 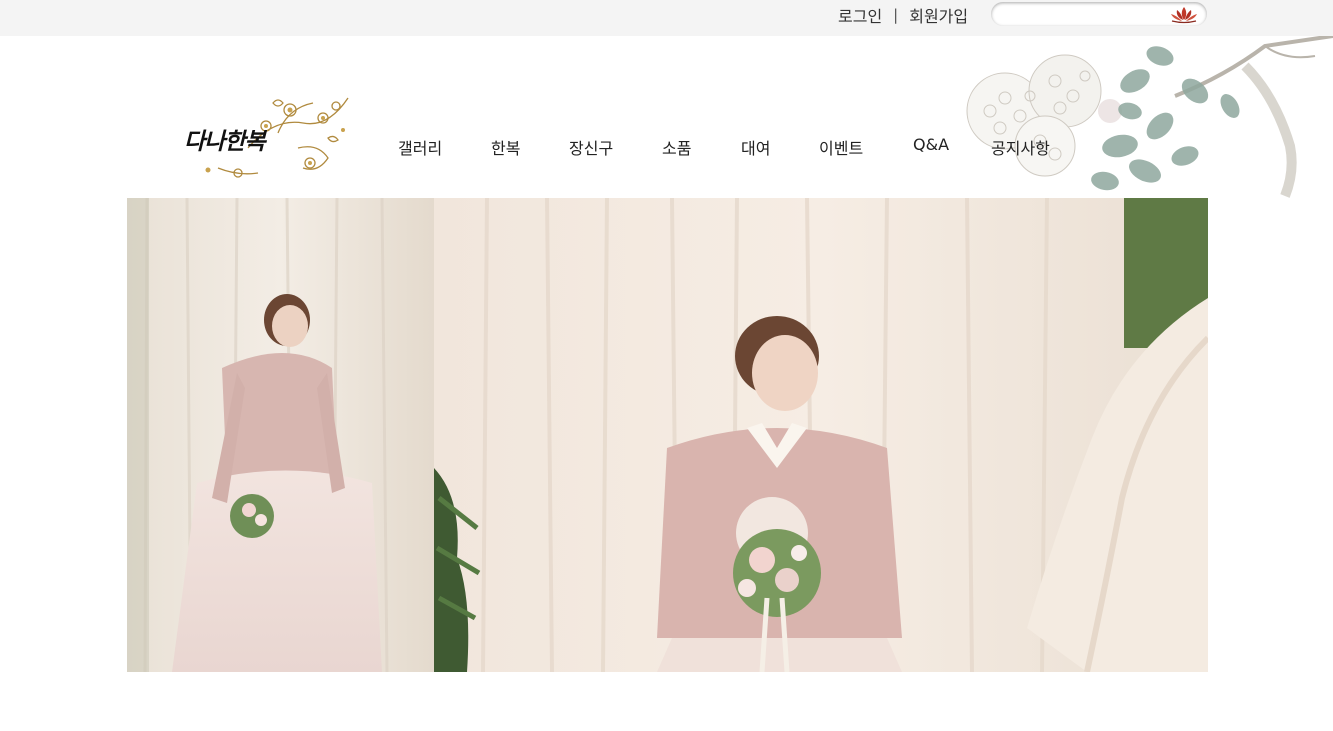 I want to click on nav-item-props: 소품, so click(x=676, y=147).